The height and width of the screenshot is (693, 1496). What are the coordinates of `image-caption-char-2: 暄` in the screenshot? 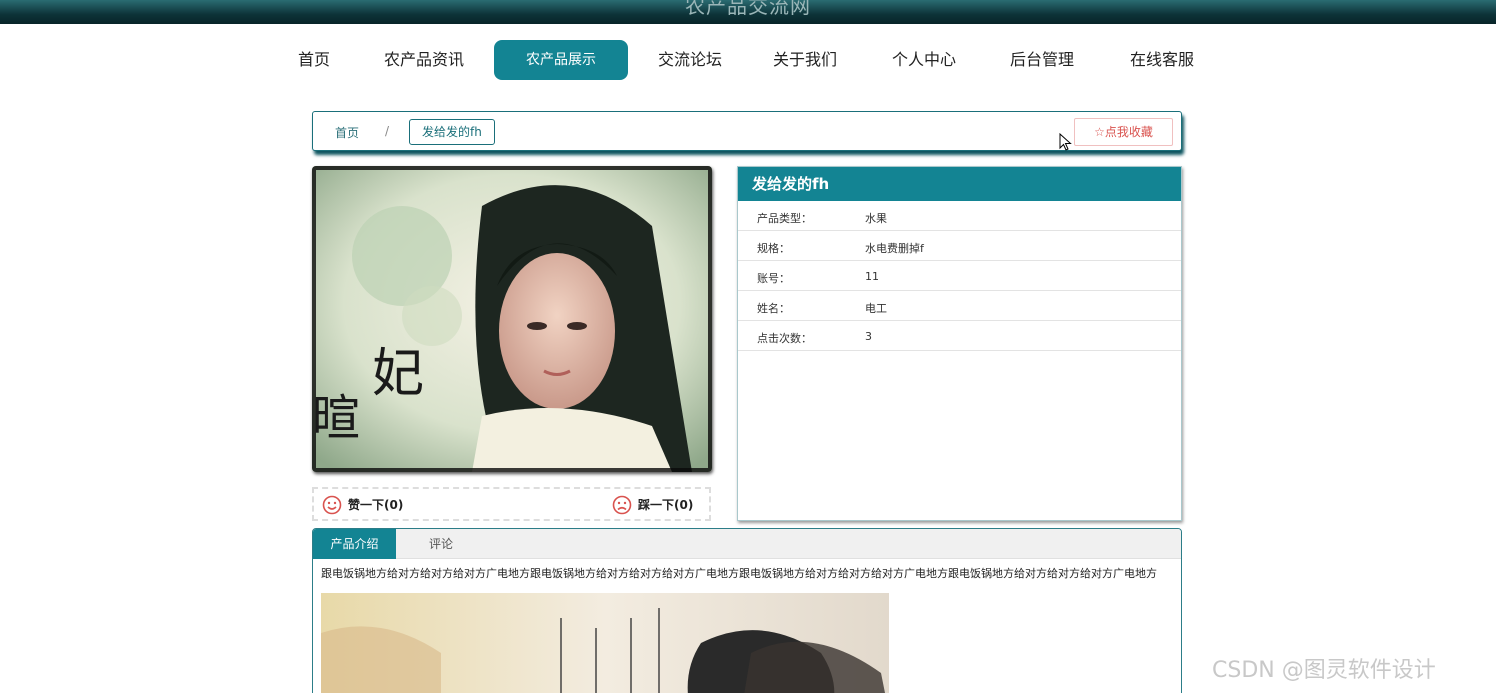 It's located at (336, 418).